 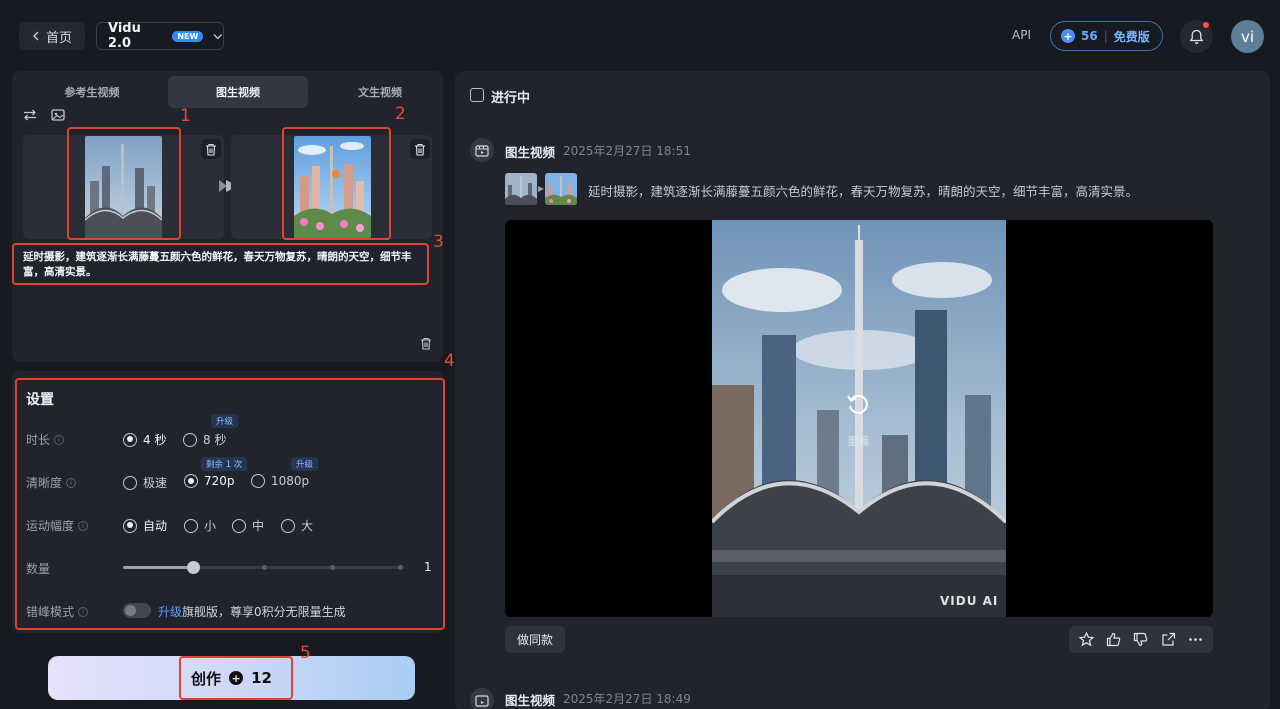 I want to click on tab-image-to-video: 图生视频, so click(x=238, y=92).